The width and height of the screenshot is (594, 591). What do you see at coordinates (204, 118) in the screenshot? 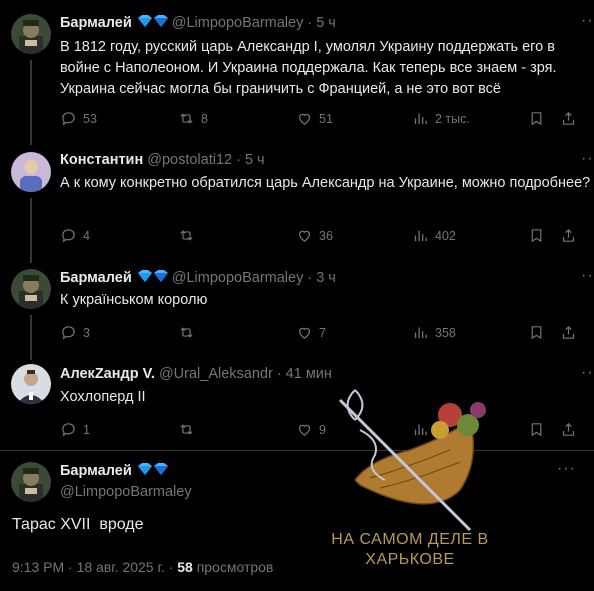
I see `repost-count: 8` at bounding box center [204, 118].